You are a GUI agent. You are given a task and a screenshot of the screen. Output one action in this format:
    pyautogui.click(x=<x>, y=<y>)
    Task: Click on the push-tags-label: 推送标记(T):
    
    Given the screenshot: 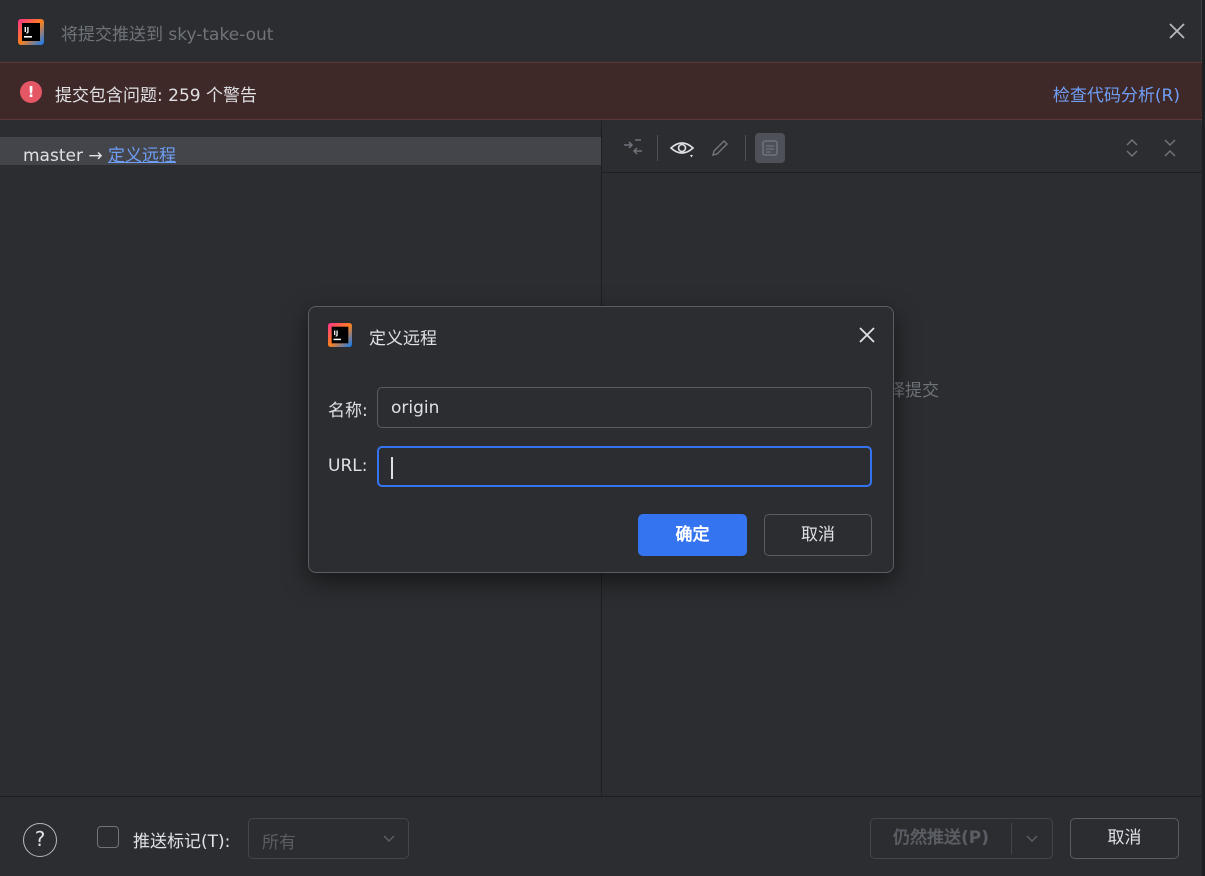 What is the action you would take?
    pyautogui.click(x=182, y=842)
    